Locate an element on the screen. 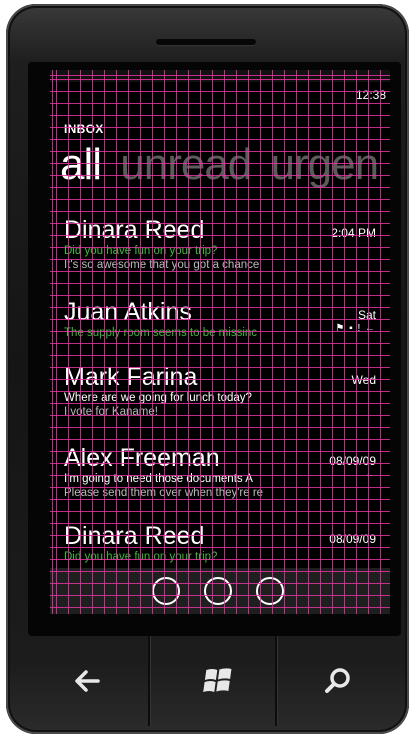  pivot-all: all is located at coordinates (81, 164).